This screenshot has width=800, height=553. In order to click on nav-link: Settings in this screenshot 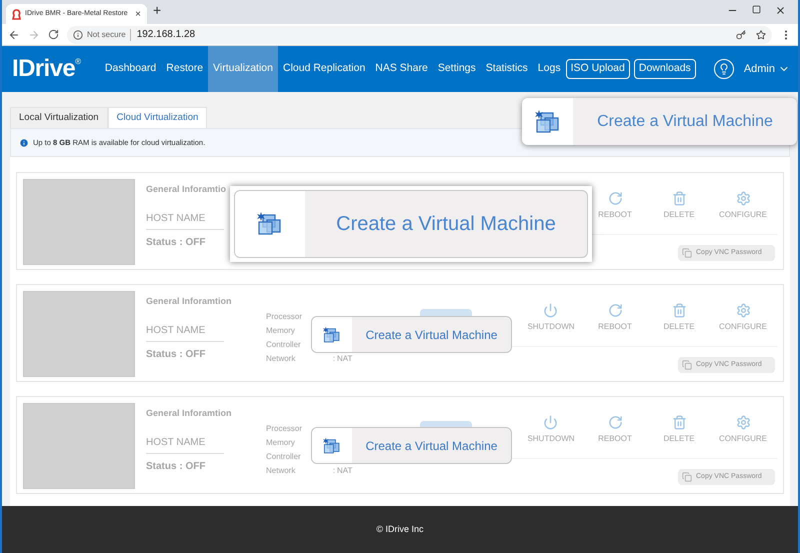, I will do `click(456, 69)`.